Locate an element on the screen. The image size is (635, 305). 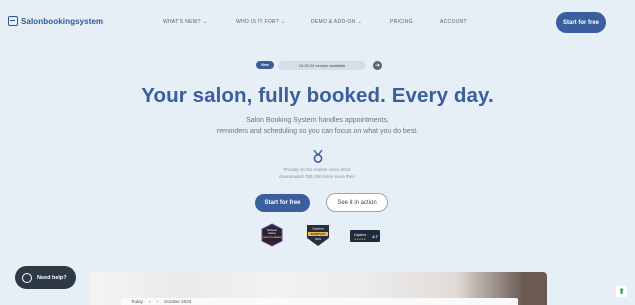
nav-whats-new: WHAT'S NEW? ⌄ is located at coordinates (185, 22).